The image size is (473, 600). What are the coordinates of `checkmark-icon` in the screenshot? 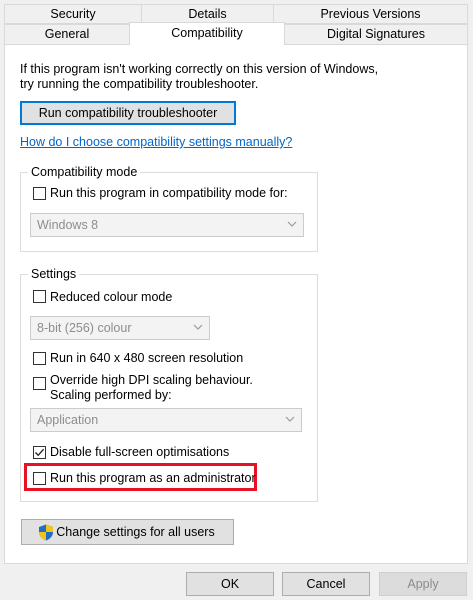 It's located at (40, 452).